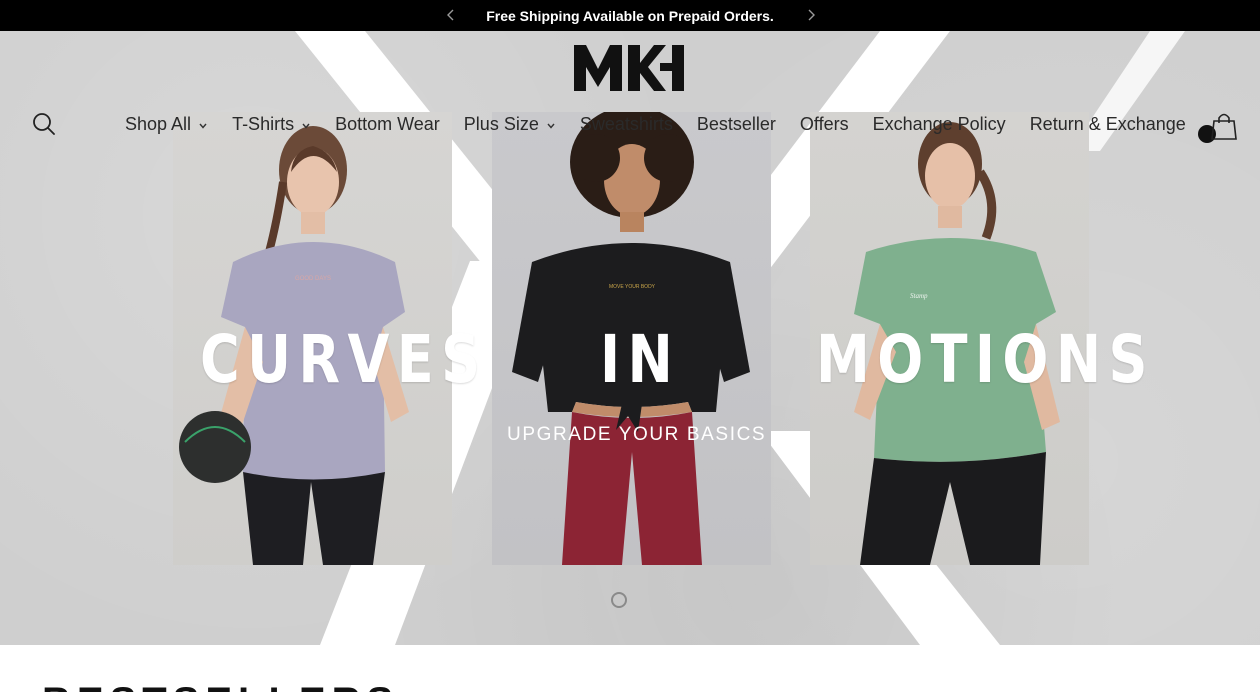  I want to click on nav-item-label: Offers, so click(824, 123).